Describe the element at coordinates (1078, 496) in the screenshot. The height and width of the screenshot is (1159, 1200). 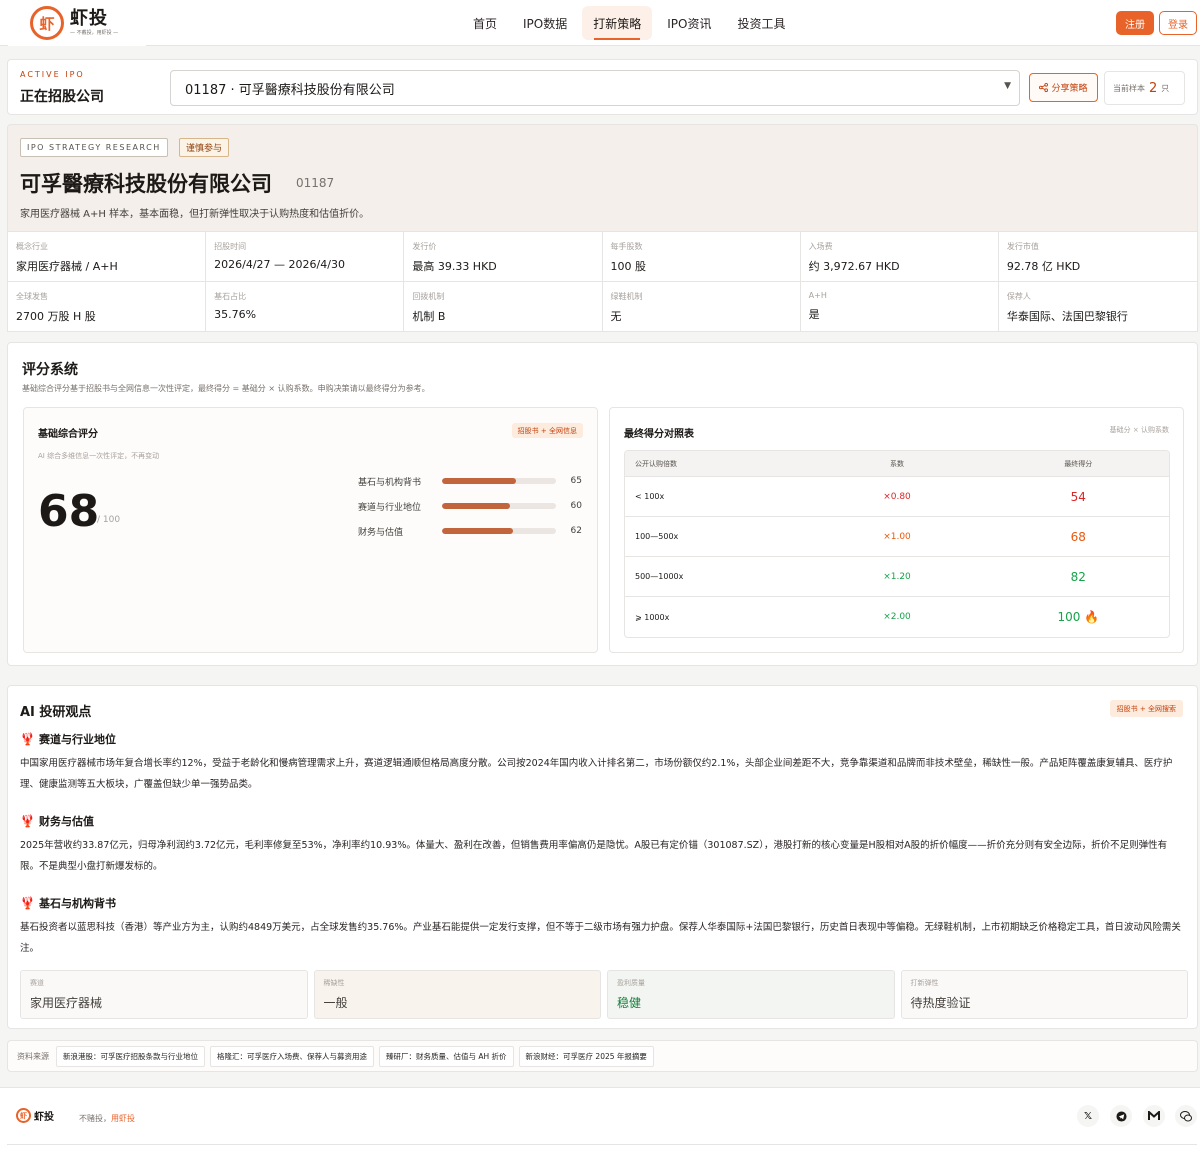
I see `final-score-cell: 54` at that location.